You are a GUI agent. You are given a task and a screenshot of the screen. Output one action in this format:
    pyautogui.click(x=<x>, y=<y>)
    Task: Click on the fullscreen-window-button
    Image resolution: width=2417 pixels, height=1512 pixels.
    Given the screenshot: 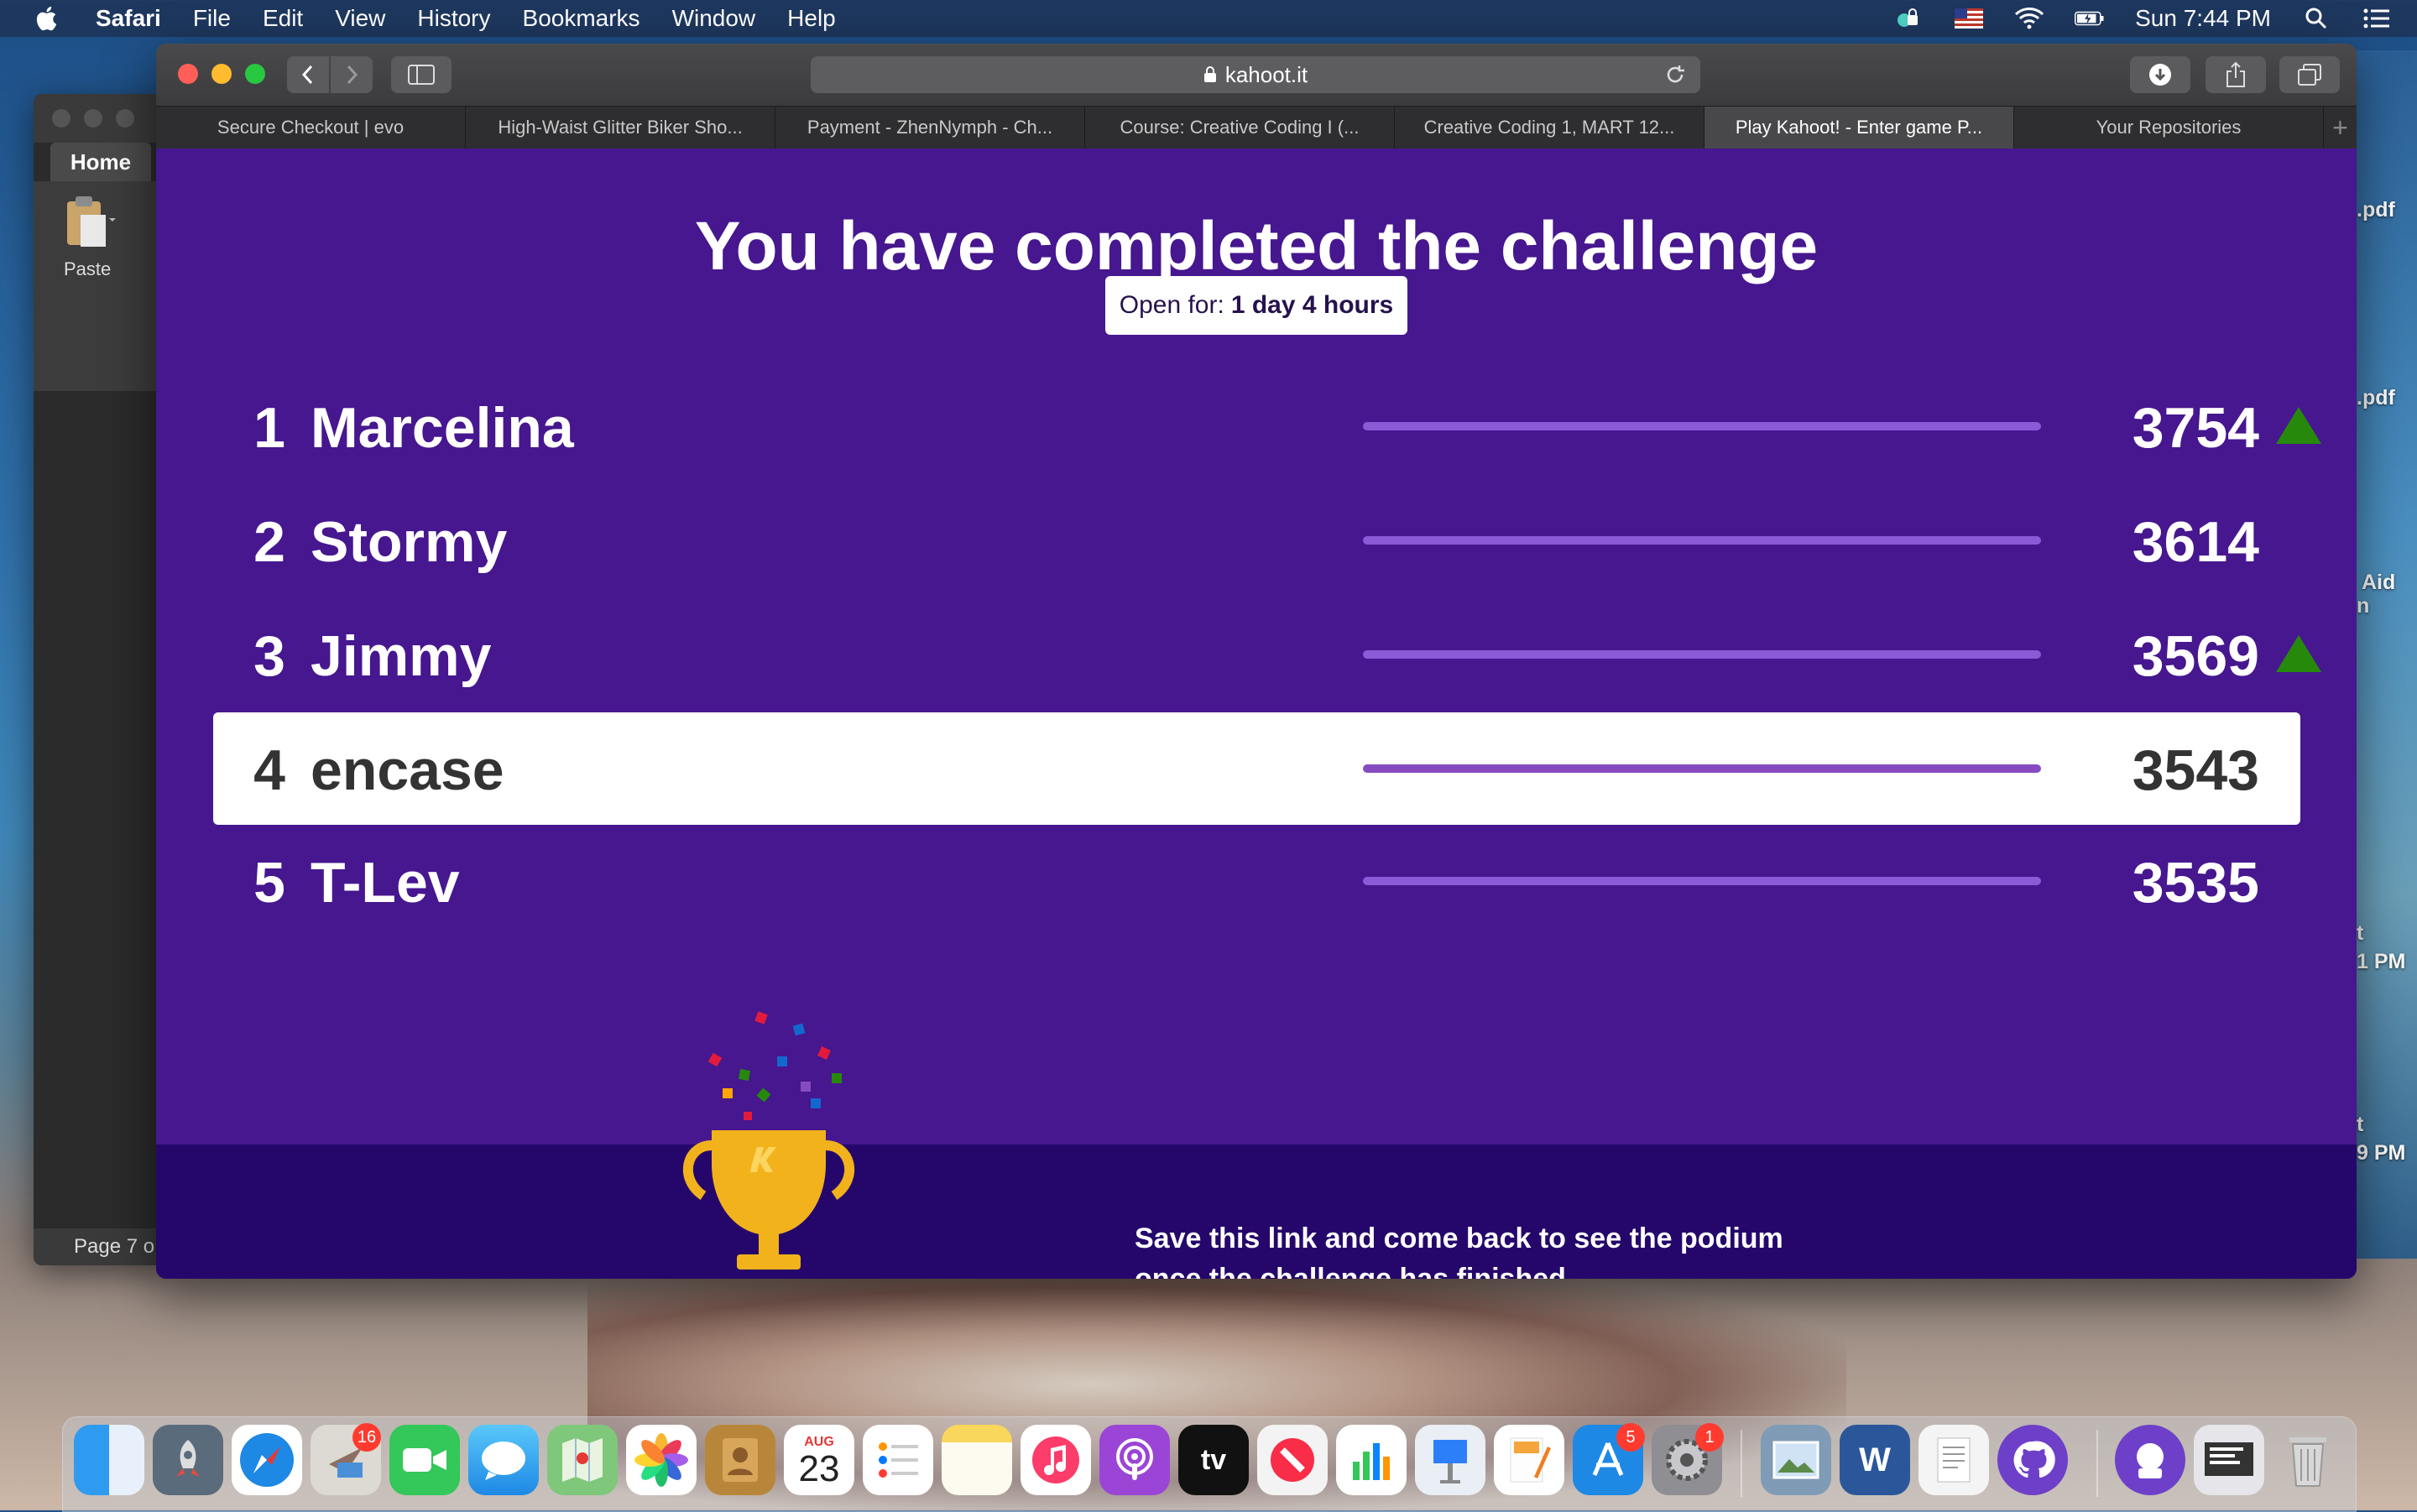 What is the action you would take?
    pyautogui.click(x=255, y=74)
    